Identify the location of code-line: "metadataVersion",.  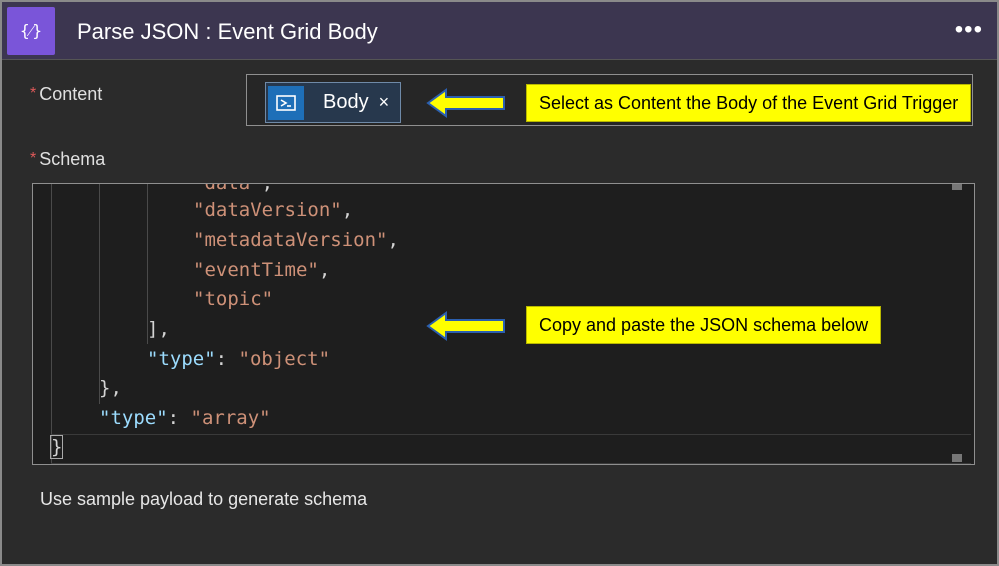
(296, 240).